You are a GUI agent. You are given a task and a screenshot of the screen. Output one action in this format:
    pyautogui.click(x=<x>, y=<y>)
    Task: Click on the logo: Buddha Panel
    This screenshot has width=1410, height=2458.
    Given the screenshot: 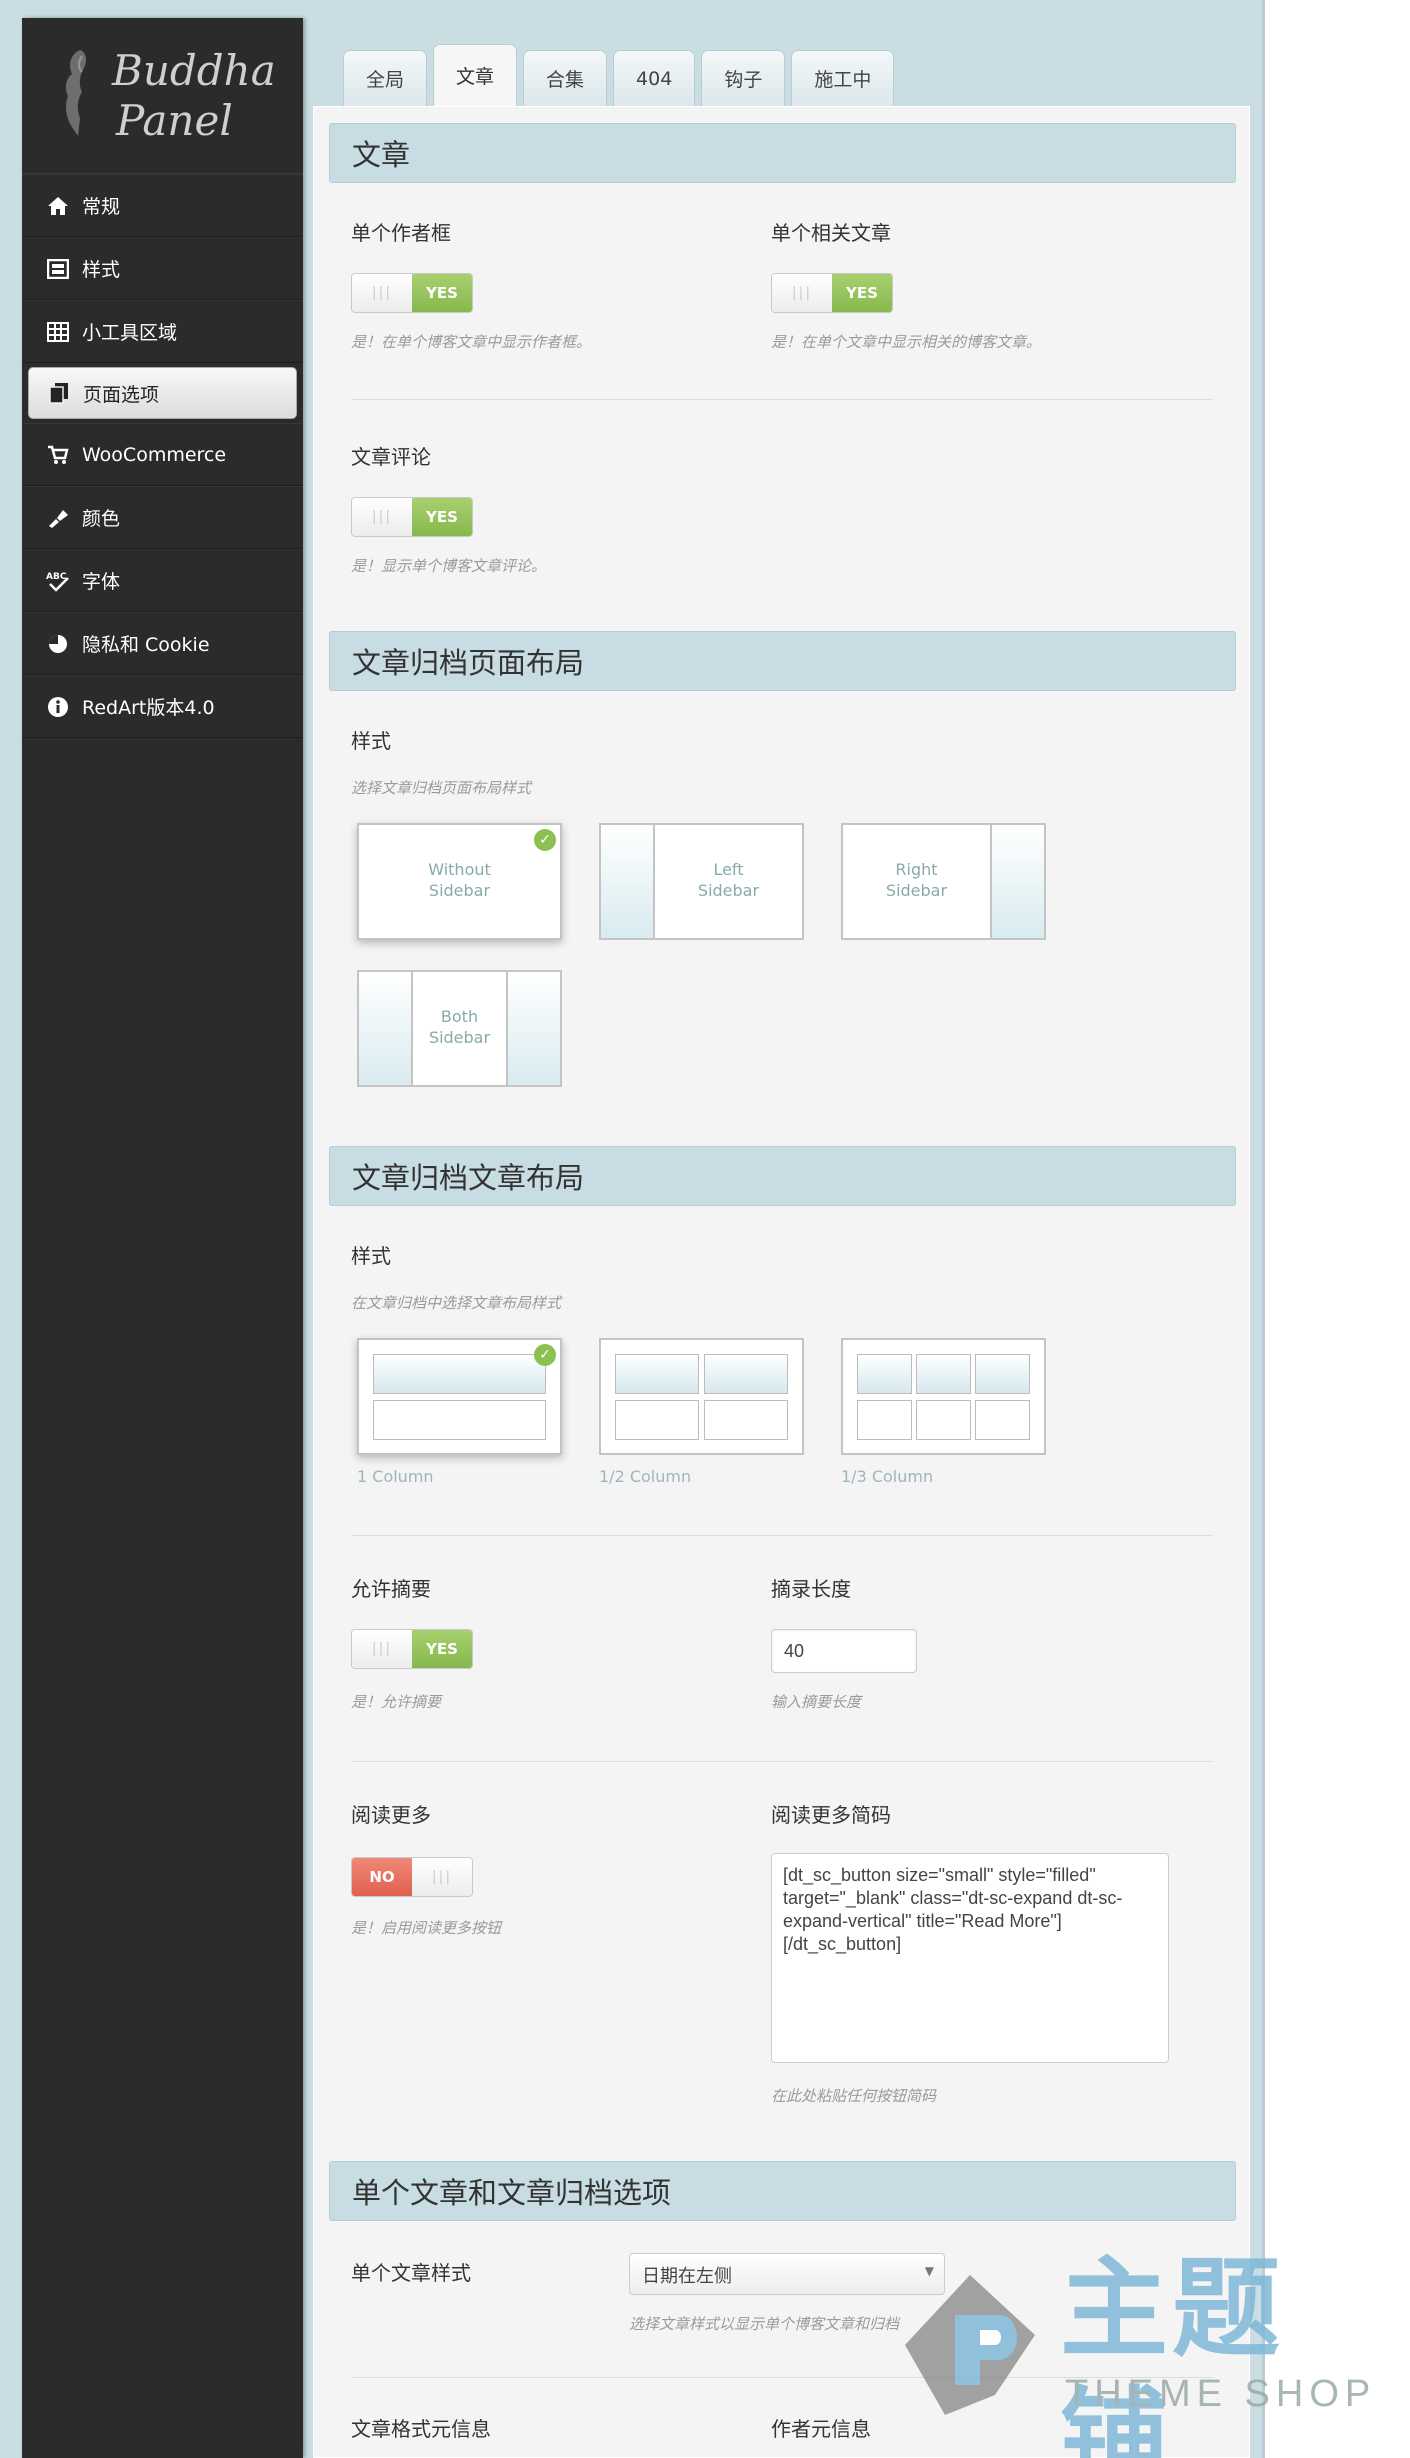 What is the action you would take?
    pyautogui.click(x=162, y=96)
    